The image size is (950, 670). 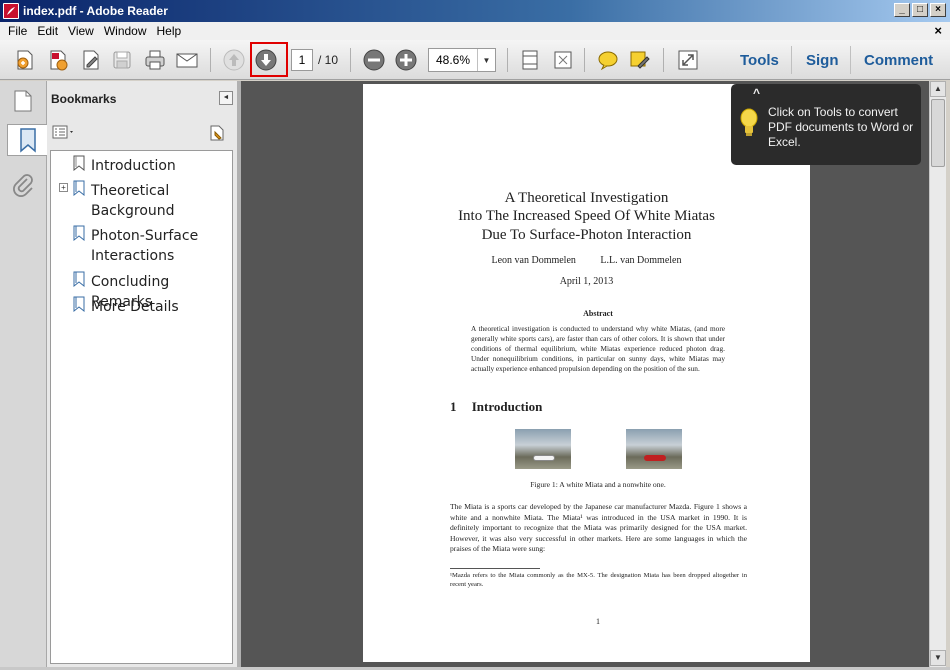 What do you see at coordinates (170, 31) in the screenshot?
I see `menu-help: Help` at bounding box center [170, 31].